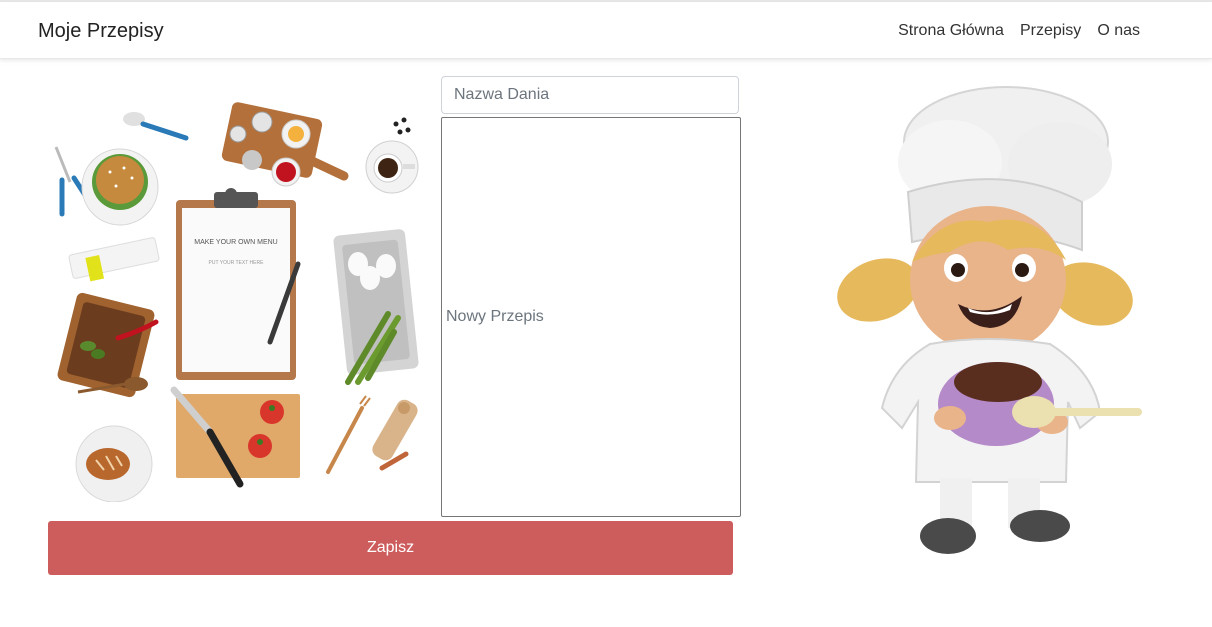 The width and height of the screenshot is (1212, 627). I want to click on butter-stick-icon, so click(114, 259).